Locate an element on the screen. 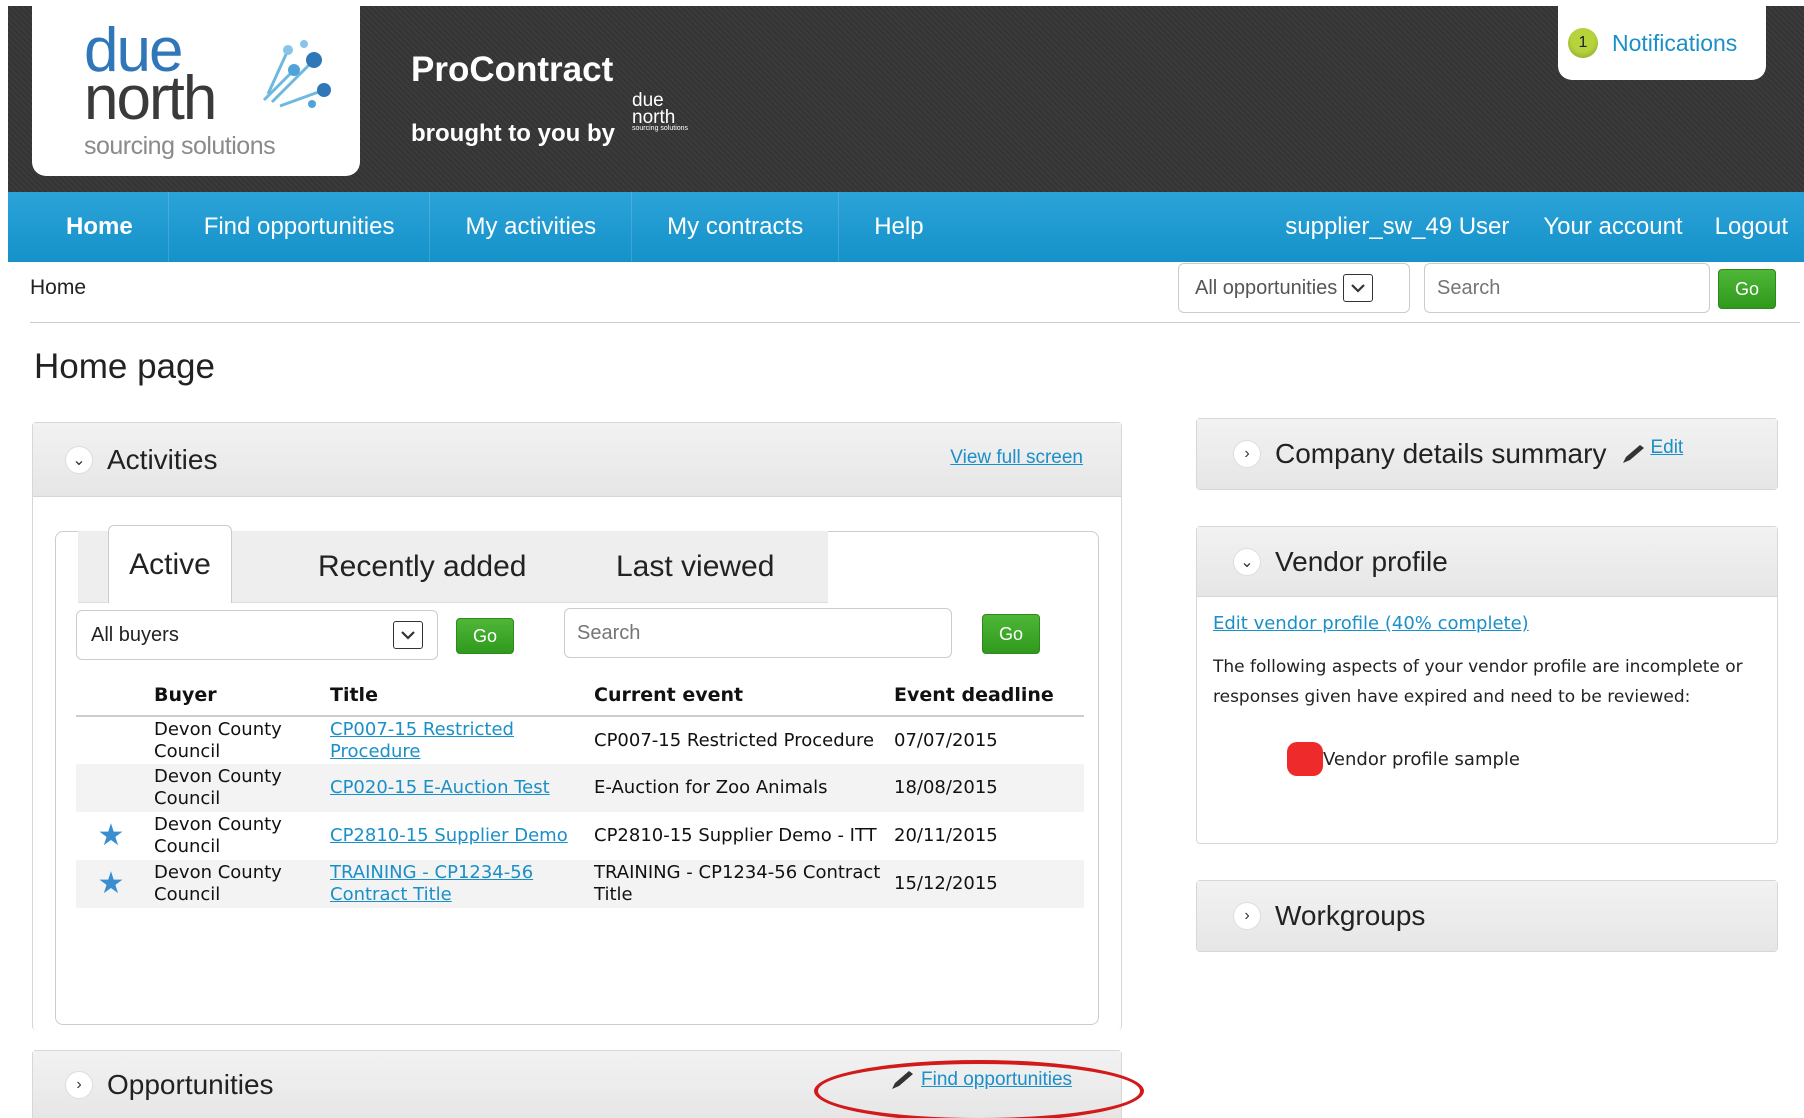 The width and height of the screenshot is (1804, 1118). page-title: Home page is located at coordinates (124, 366).